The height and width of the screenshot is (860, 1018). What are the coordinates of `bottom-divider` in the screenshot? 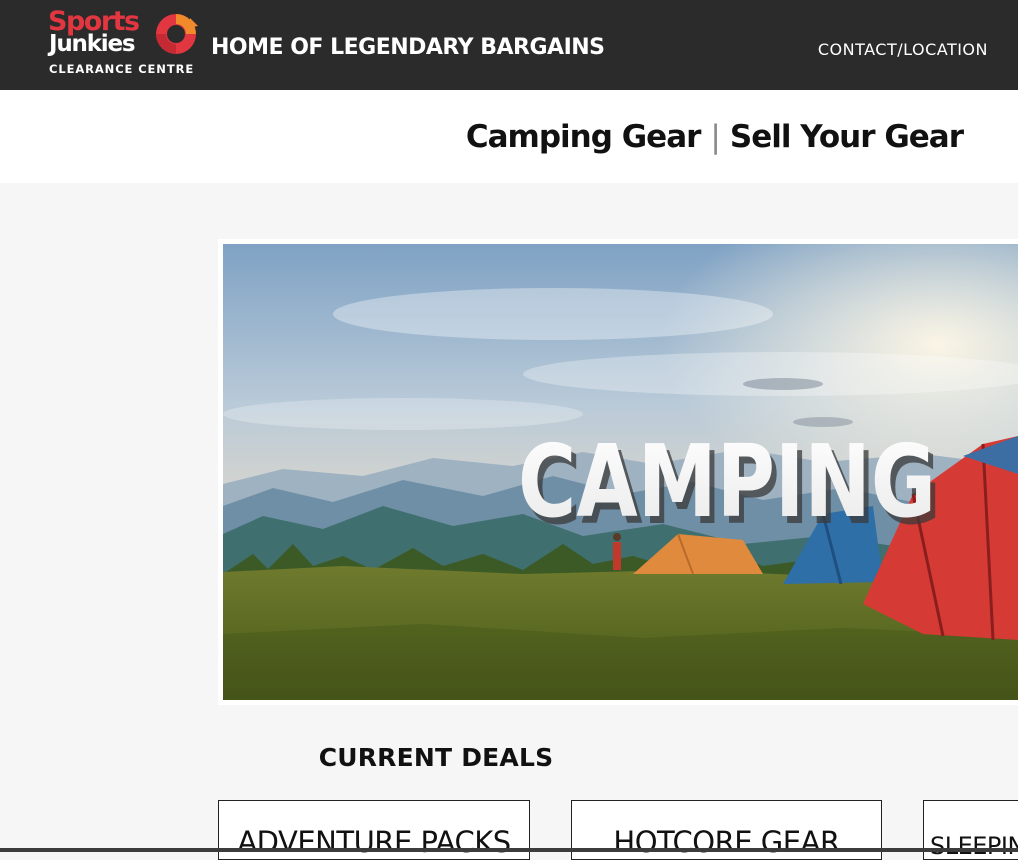 It's located at (509, 850).